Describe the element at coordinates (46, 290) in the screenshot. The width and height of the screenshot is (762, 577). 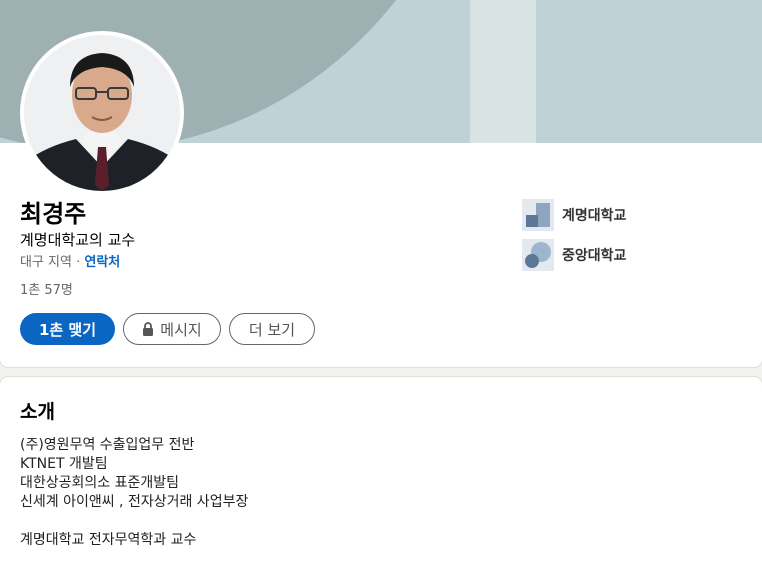
I see `connections-count: 1촌 57명` at that location.